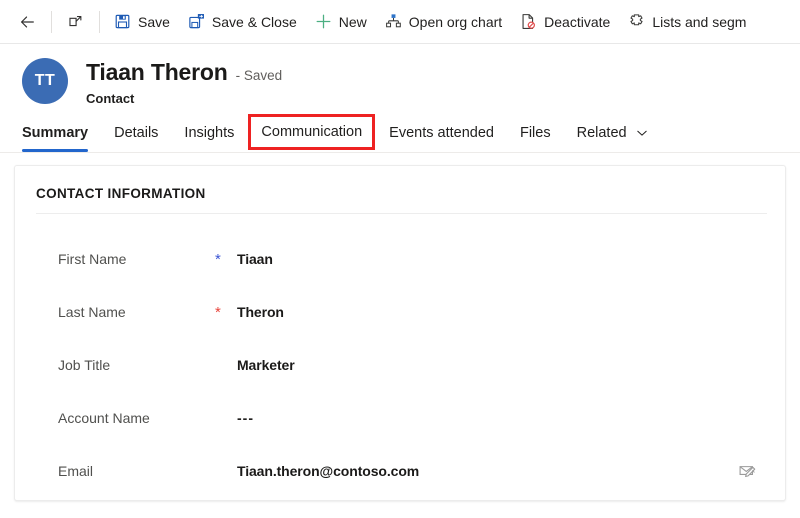 This screenshot has width=800, height=518. Describe the element at coordinates (218, 259) in the screenshot. I see `recommended-marker-first-name: *` at that location.